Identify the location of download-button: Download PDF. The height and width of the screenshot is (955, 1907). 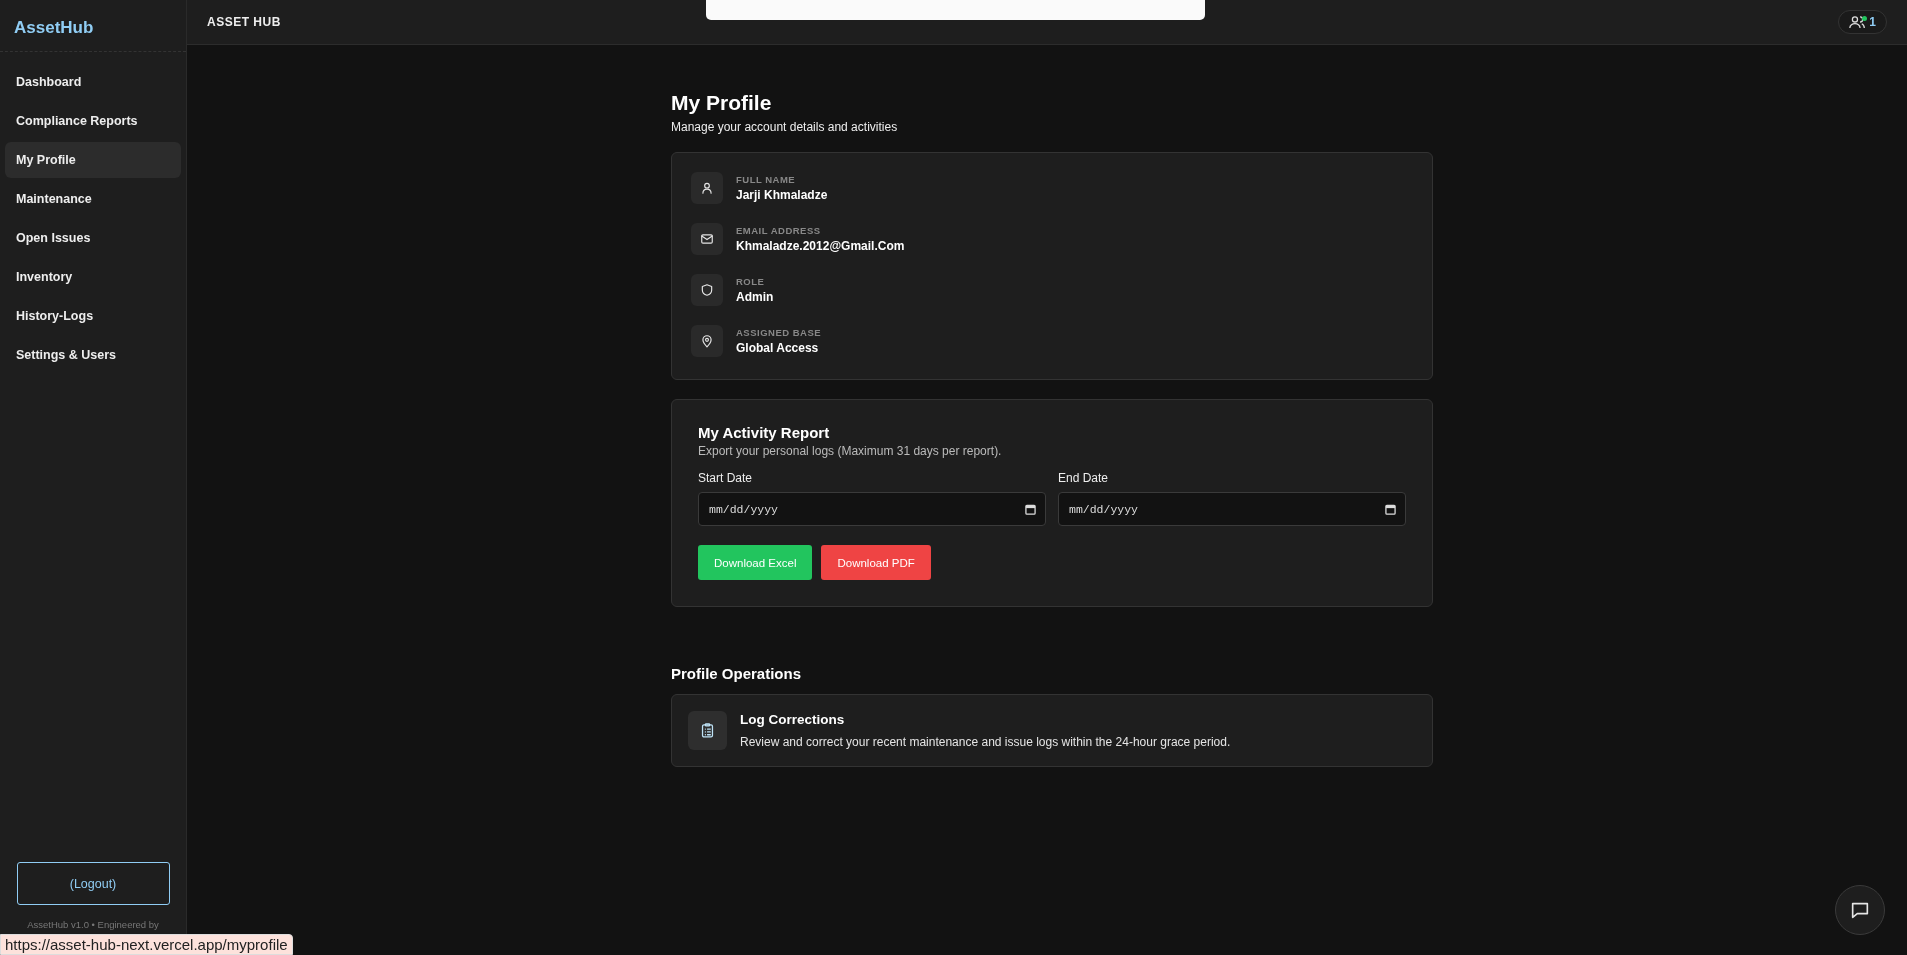
(876, 562).